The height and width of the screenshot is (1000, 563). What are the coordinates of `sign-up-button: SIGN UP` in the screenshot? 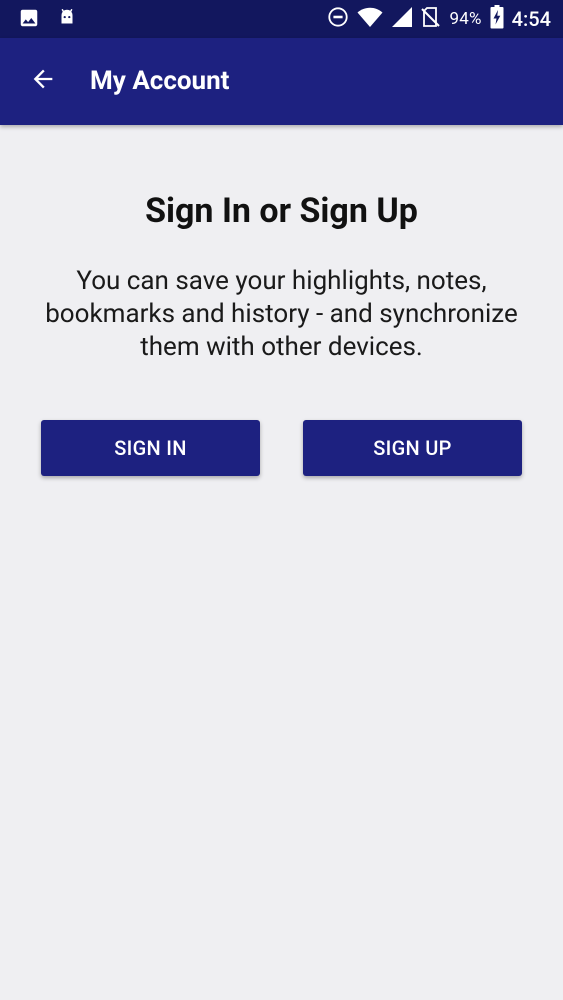 It's located at (412, 448).